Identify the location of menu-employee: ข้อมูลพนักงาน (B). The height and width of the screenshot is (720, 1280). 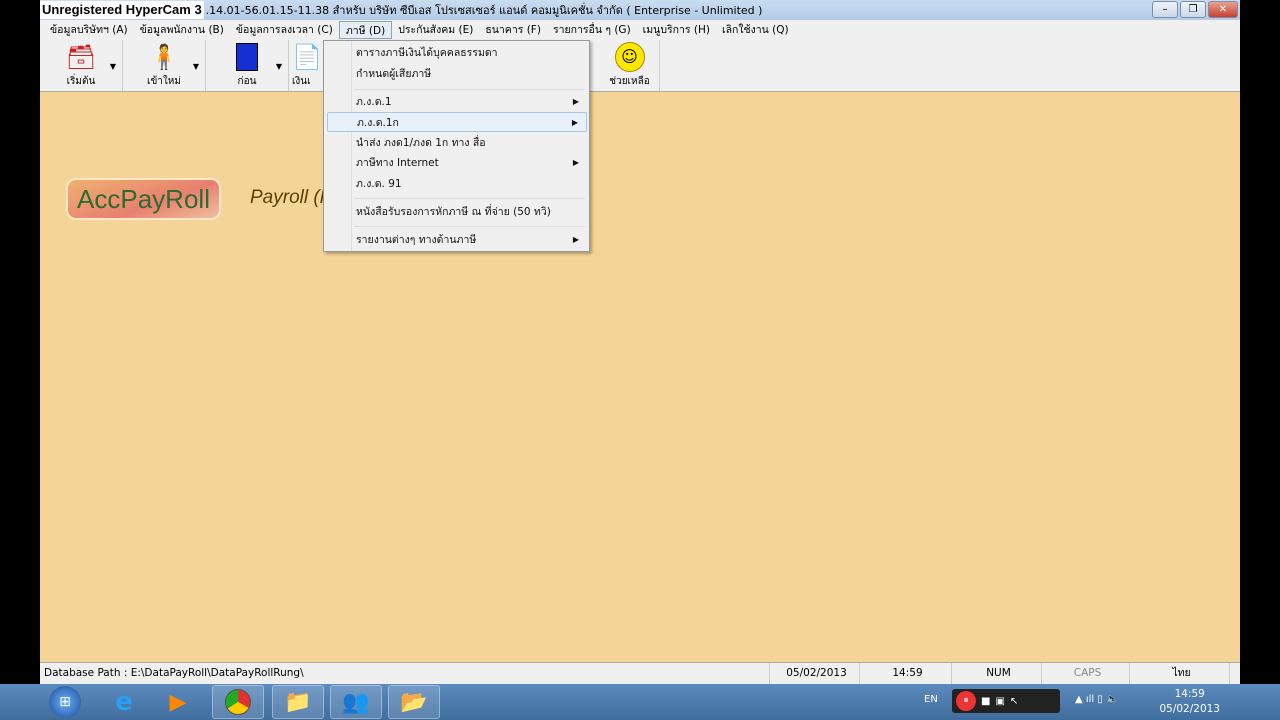
(182, 30).